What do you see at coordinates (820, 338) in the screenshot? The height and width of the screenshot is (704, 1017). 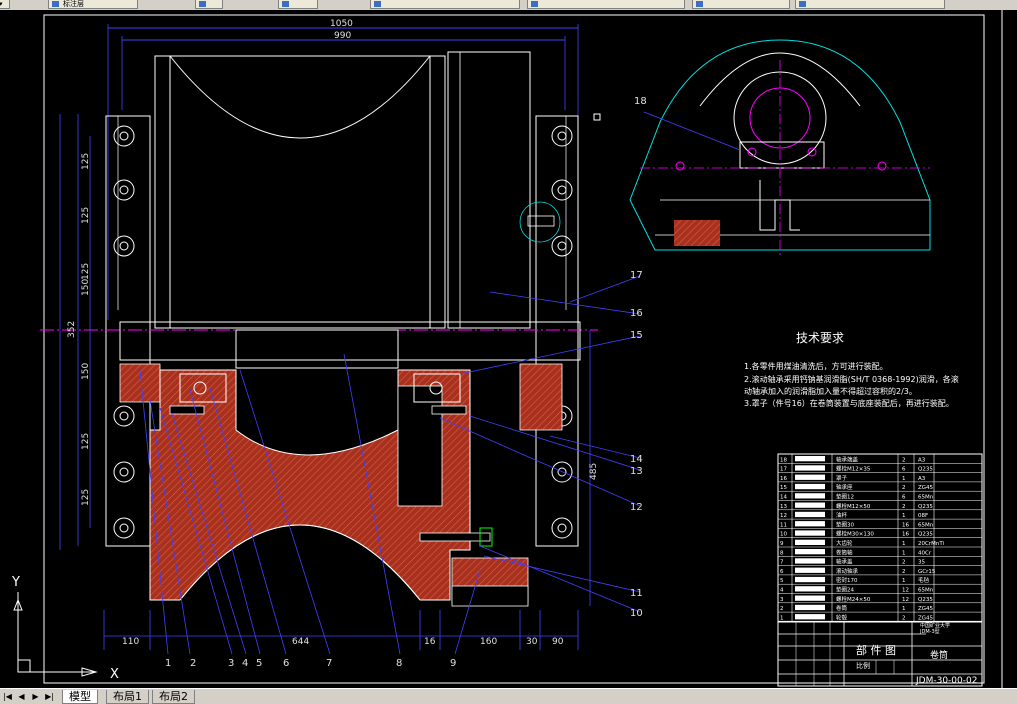 I see `tech-req-title: 技术要求` at bounding box center [820, 338].